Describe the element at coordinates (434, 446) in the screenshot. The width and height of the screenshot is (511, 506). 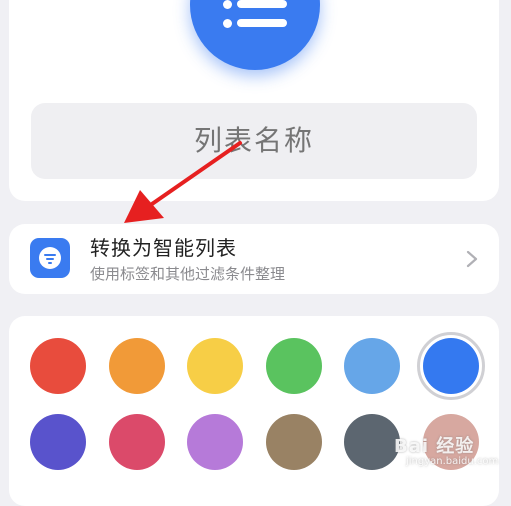
I see `watermark-text: Bai 经验` at that location.